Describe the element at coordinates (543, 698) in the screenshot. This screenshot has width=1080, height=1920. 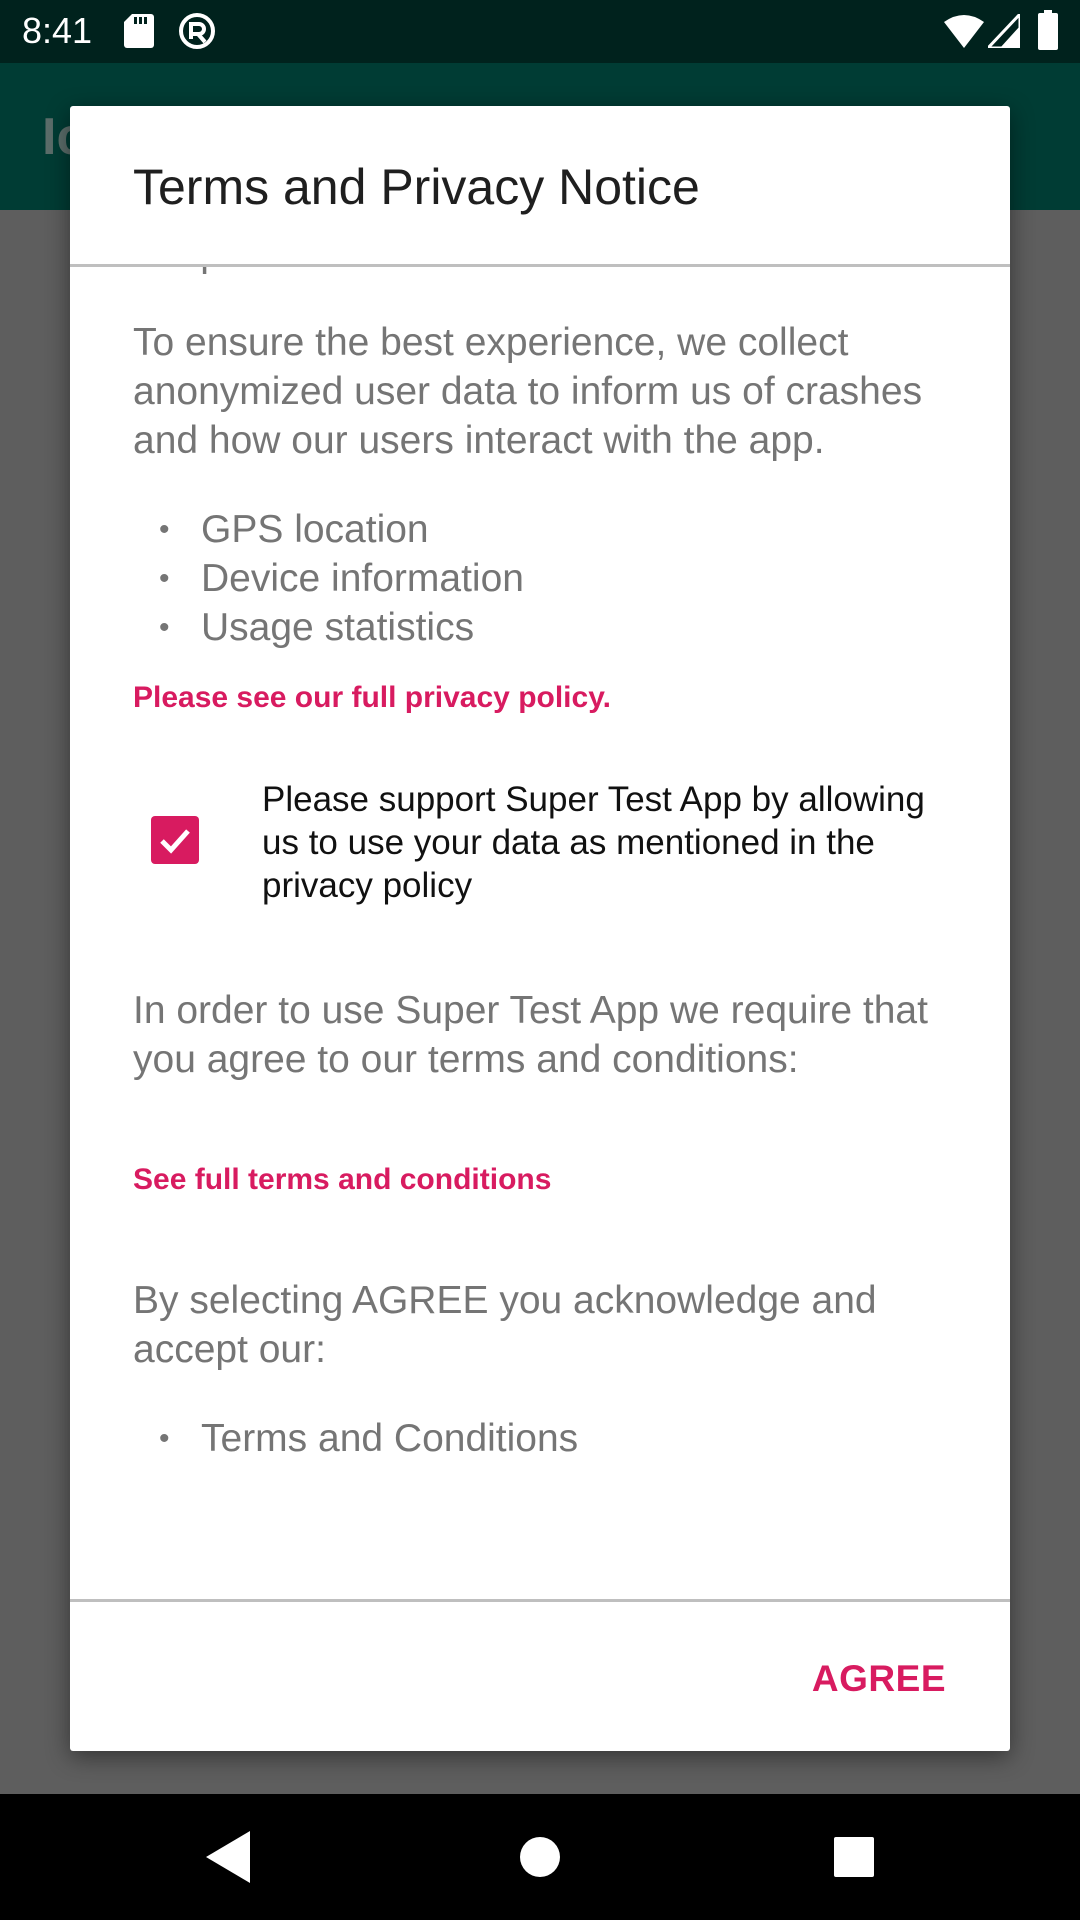
I see `privacy-policy-link: Please see our full privacy policy.` at that location.